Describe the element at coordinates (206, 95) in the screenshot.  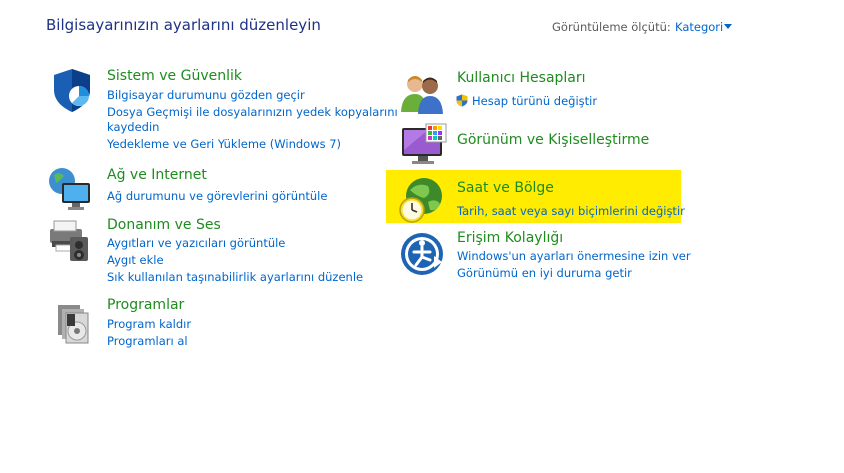
I see `review-computer-status-link: Bilgisayar durumunu gözden geçir` at that location.